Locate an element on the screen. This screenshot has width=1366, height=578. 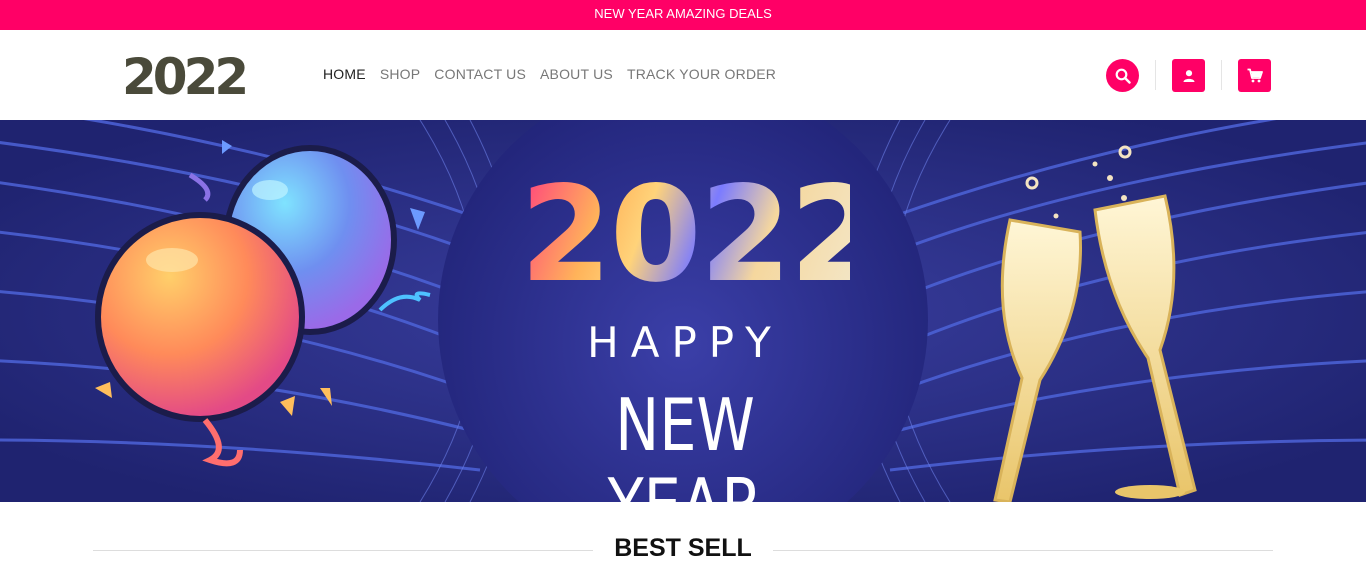
cart-icon is located at coordinates (1255, 75).